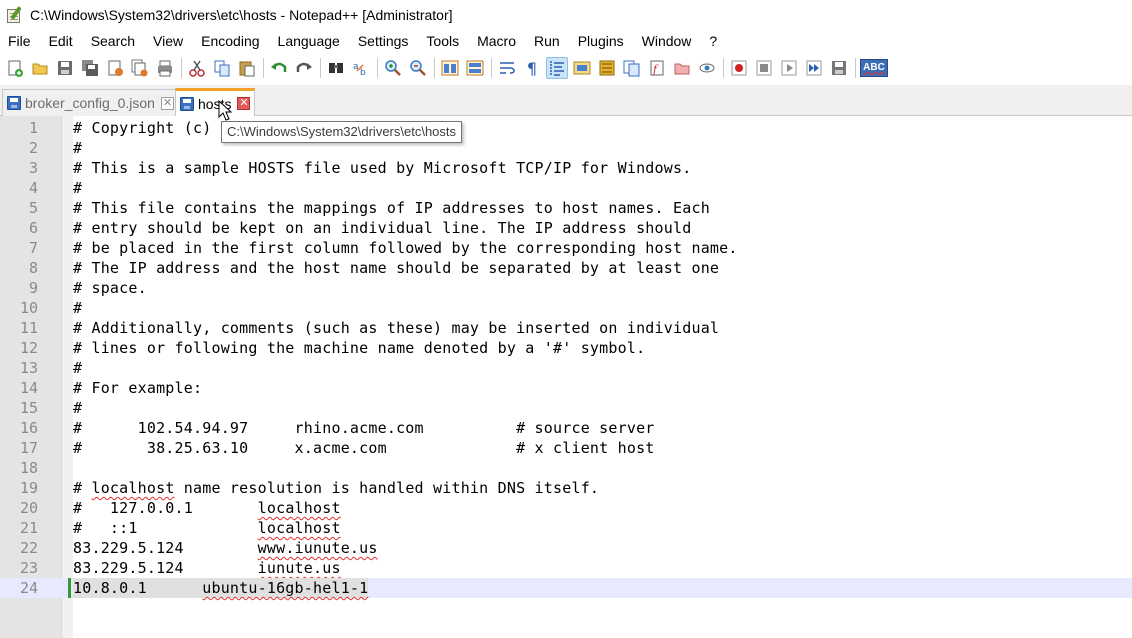 Image resolution: width=1132 pixels, height=638 pixels. What do you see at coordinates (383, 41) in the screenshot?
I see `menu-settings: Settings` at bounding box center [383, 41].